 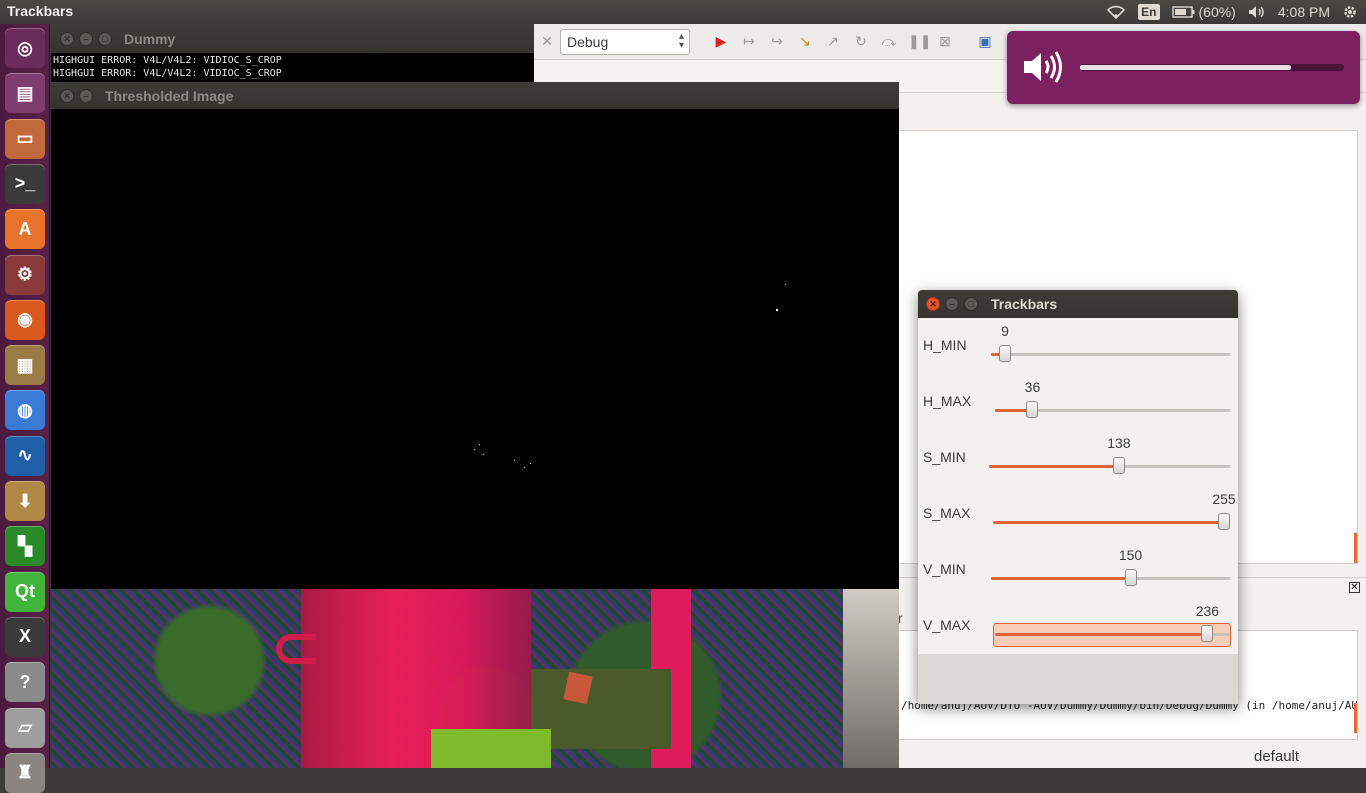 I want to click on system-settings-icon: ⚙, so click(x=25, y=274).